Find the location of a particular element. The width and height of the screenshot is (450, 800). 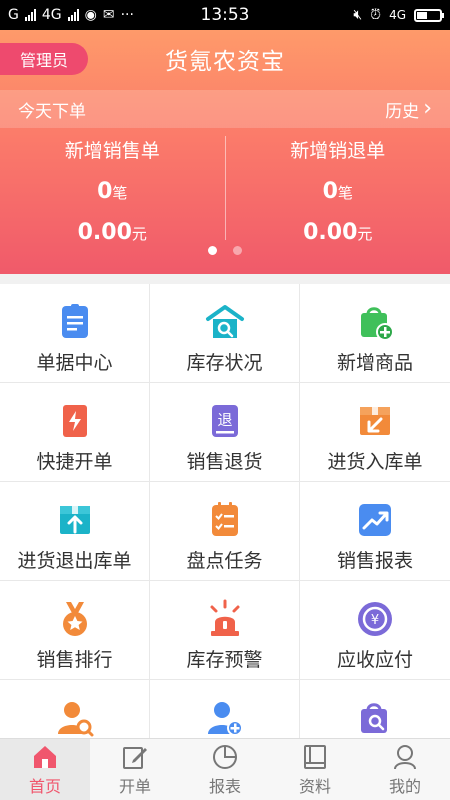

grid-item-stock-alert: 库存预警 is located at coordinates (225, 630).